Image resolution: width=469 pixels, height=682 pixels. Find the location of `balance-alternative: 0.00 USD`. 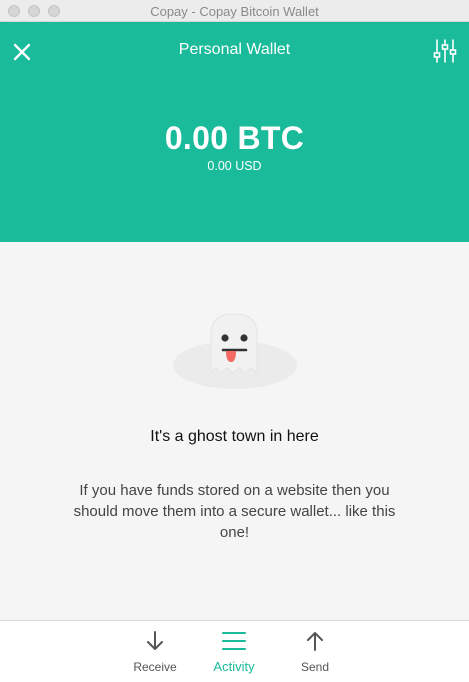

balance-alternative: 0.00 USD is located at coordinates (234, 166).